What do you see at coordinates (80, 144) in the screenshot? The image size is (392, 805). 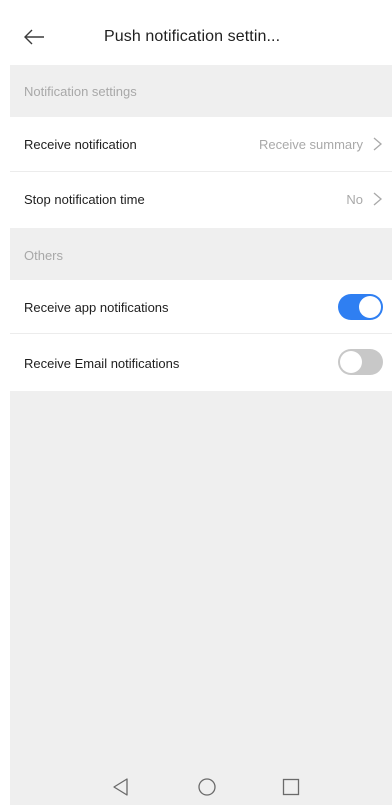 I see `row-label: Receive notification` at bounding box center [80, 144].